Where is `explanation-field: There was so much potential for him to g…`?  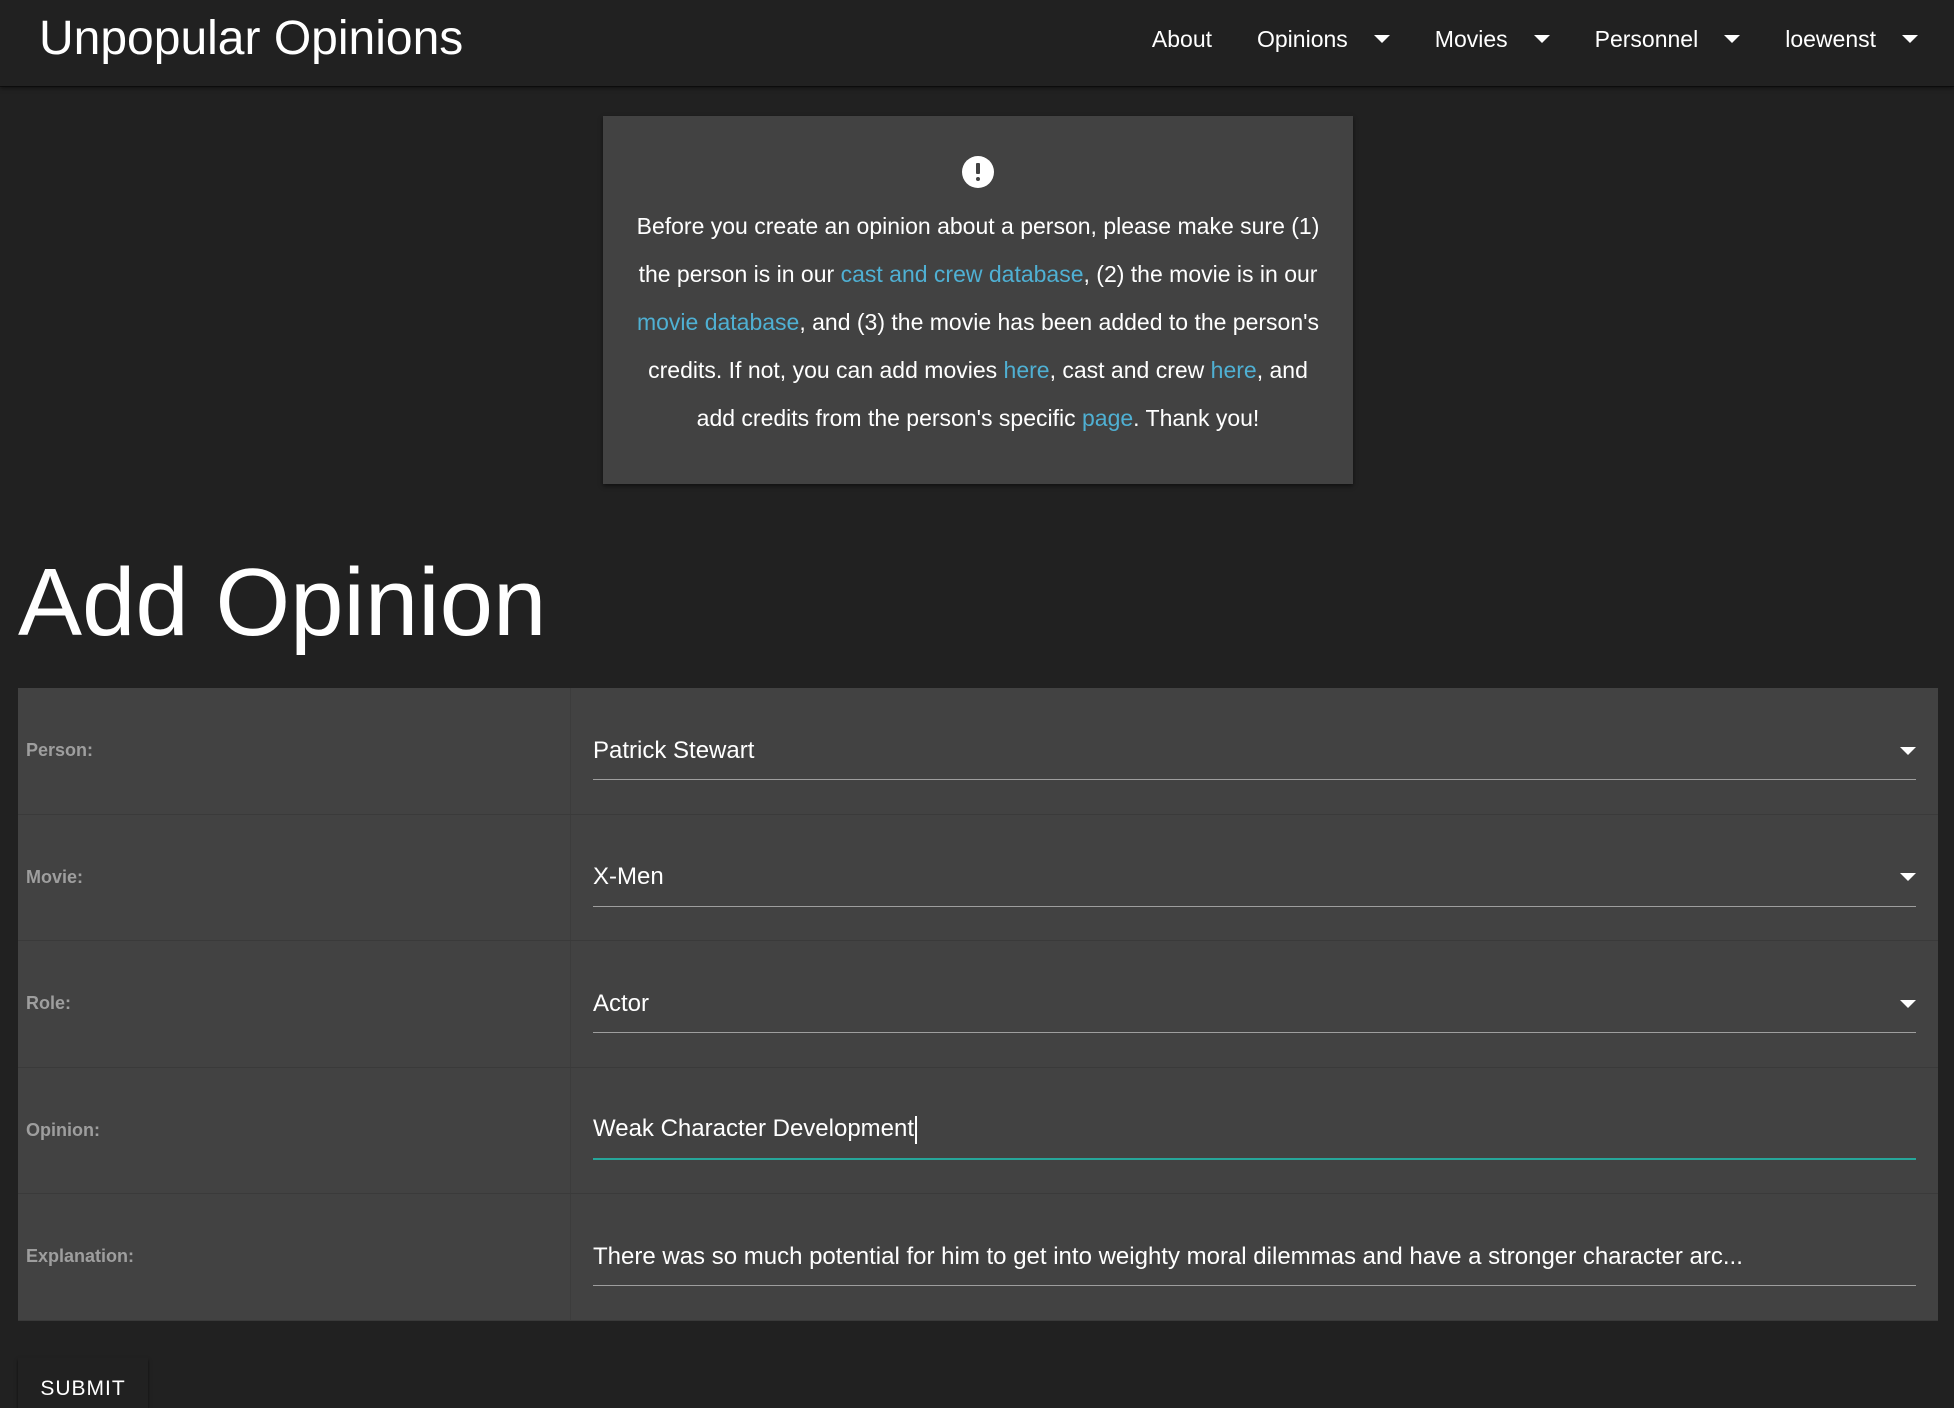 explanation-field: There was so much potential for him to g… is located at coordinates (1254, 1257).